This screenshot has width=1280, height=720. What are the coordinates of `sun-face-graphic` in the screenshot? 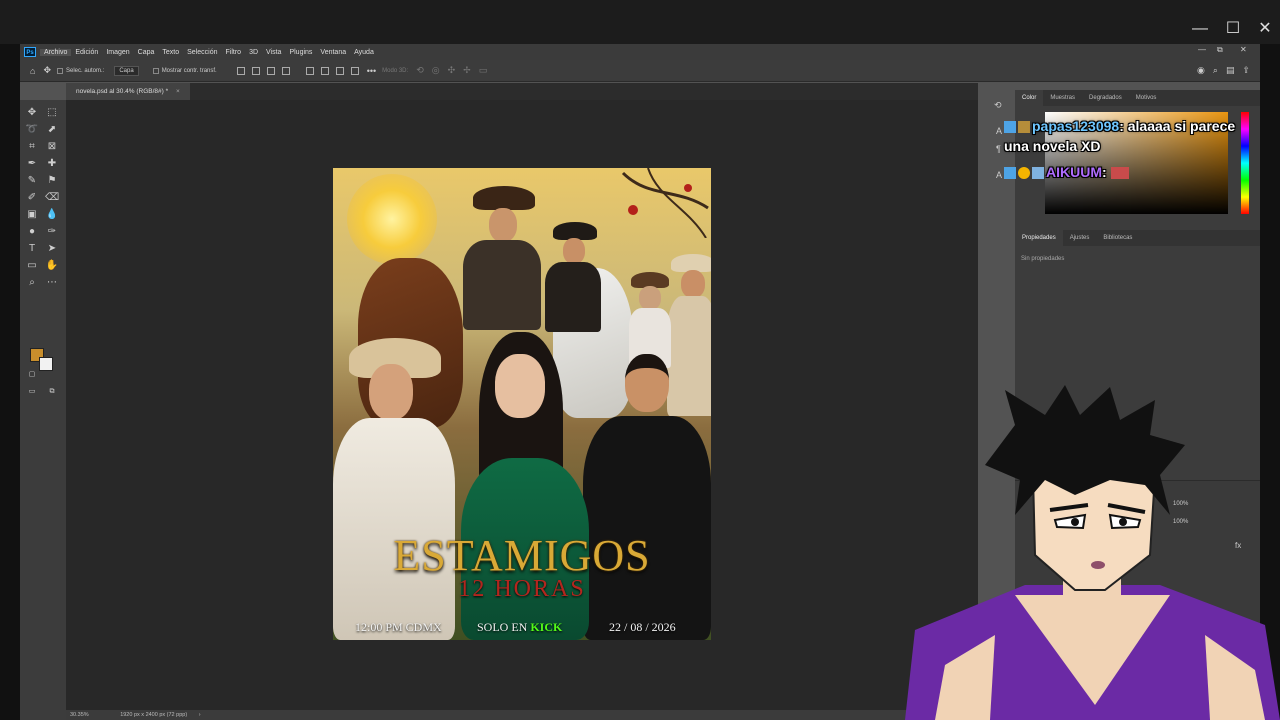 It's located at (392, 219).